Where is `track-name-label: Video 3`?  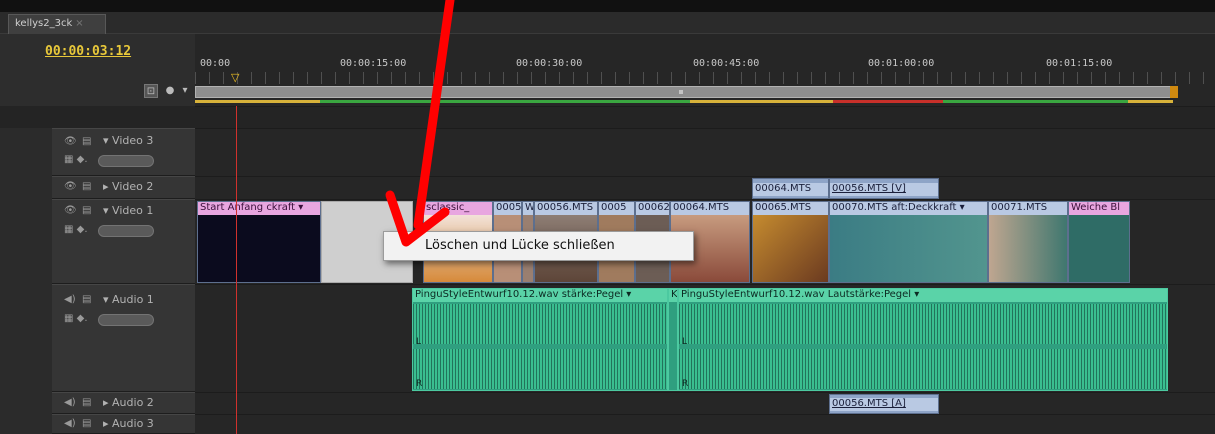
track-name-label: Video 3 is located at coordinates (133, 140).